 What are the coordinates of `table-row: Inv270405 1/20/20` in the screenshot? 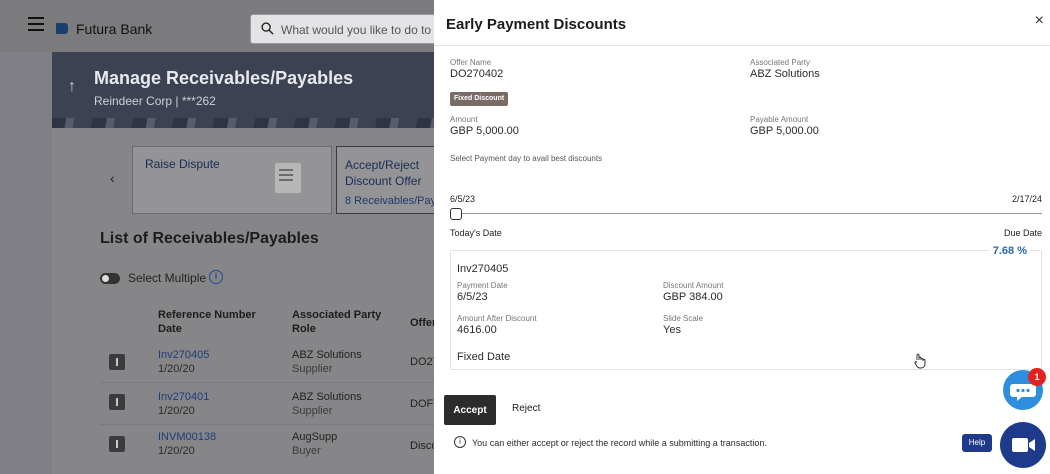 It's located at (183, 362).